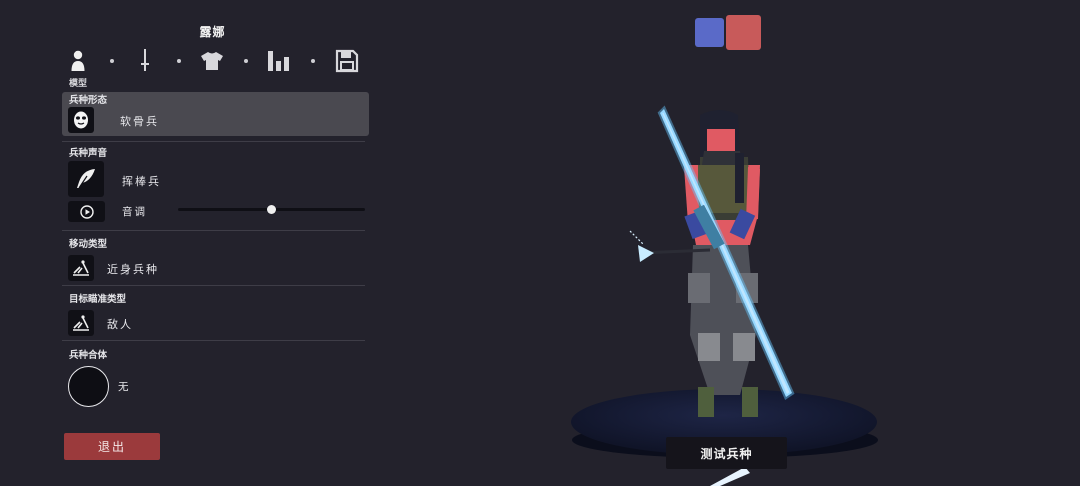  I want to click on tab-clothing, so click(212, 61).